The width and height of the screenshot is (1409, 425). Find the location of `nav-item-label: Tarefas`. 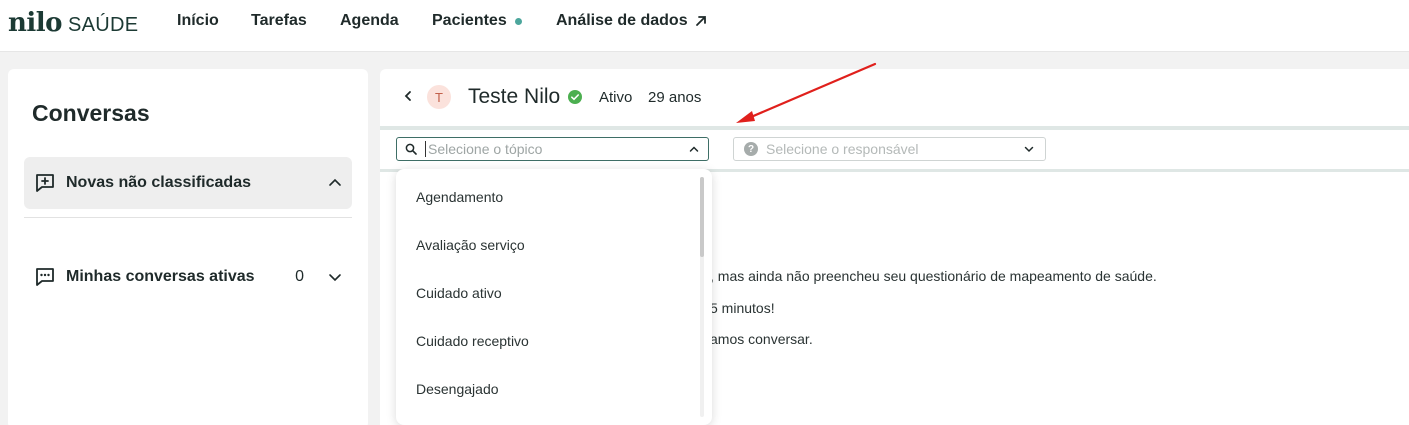

nav-item-label: Tarefas is located at coordinates (279, 20).